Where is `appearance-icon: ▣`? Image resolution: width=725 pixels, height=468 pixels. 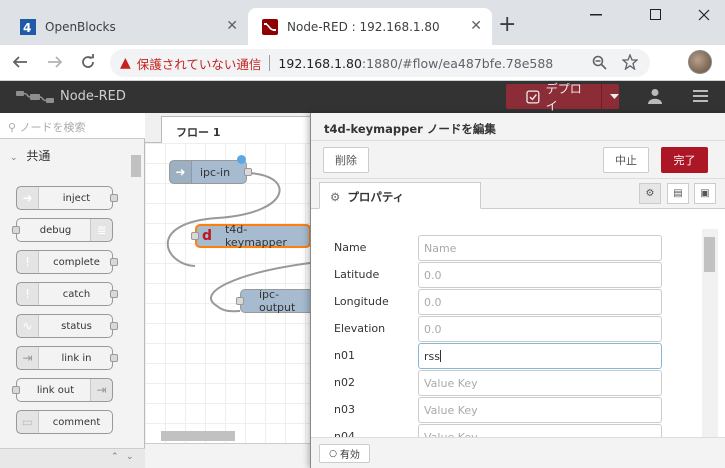
appearance-icon: ▣ is located at coordinates (705, 193).